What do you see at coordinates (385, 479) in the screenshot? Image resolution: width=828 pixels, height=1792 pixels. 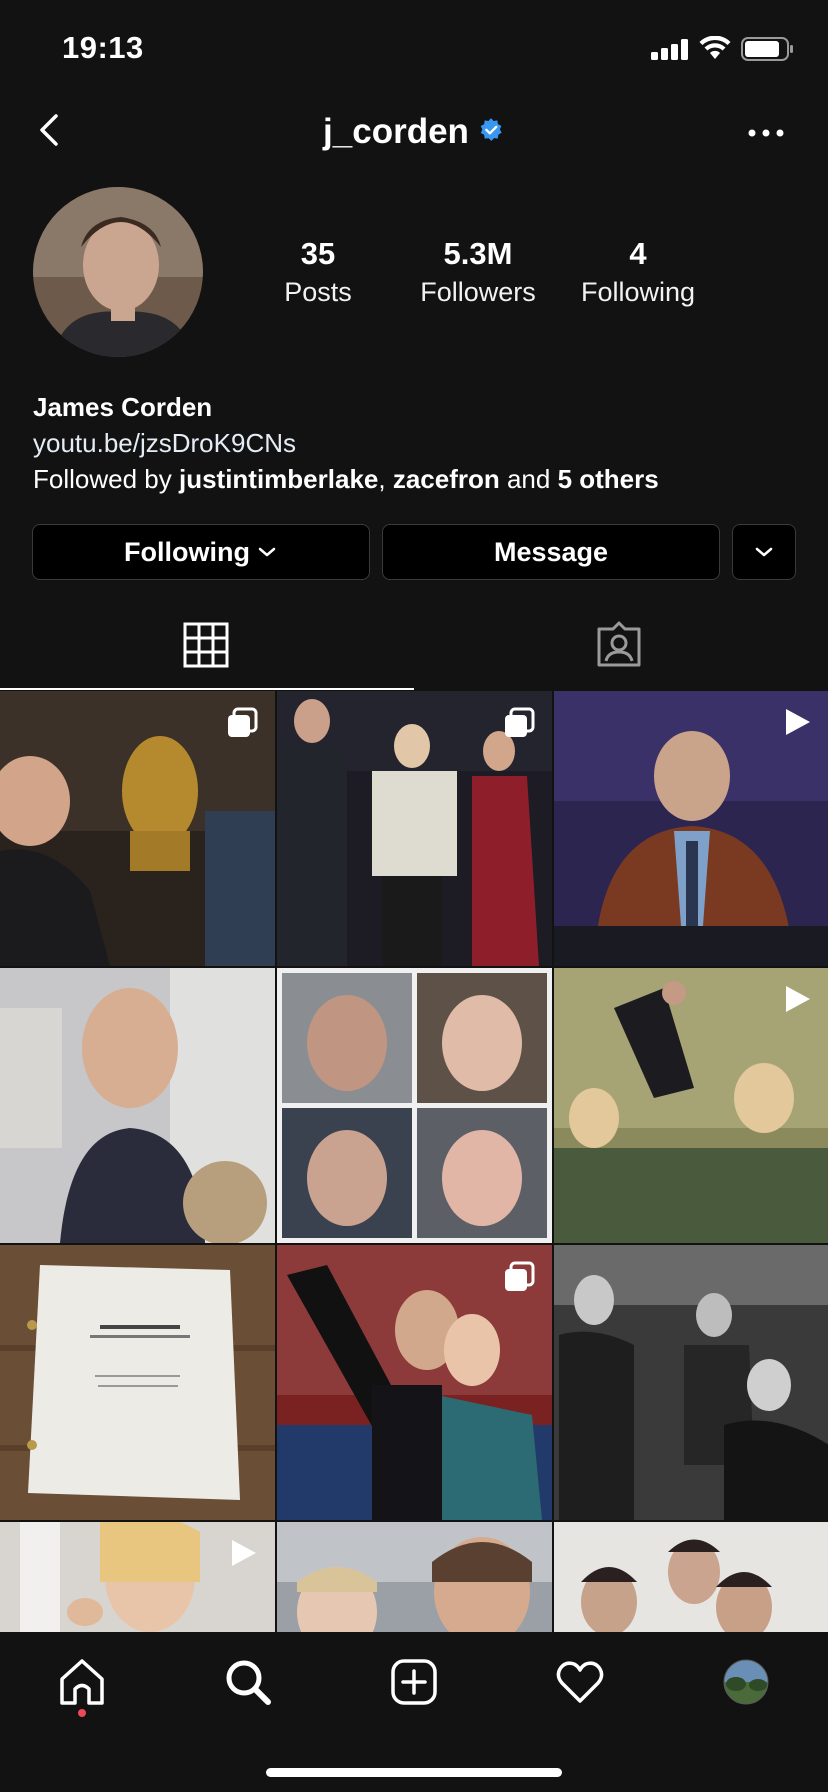 I see `followed-by-sep: ,` at bounding box center [385, 479].